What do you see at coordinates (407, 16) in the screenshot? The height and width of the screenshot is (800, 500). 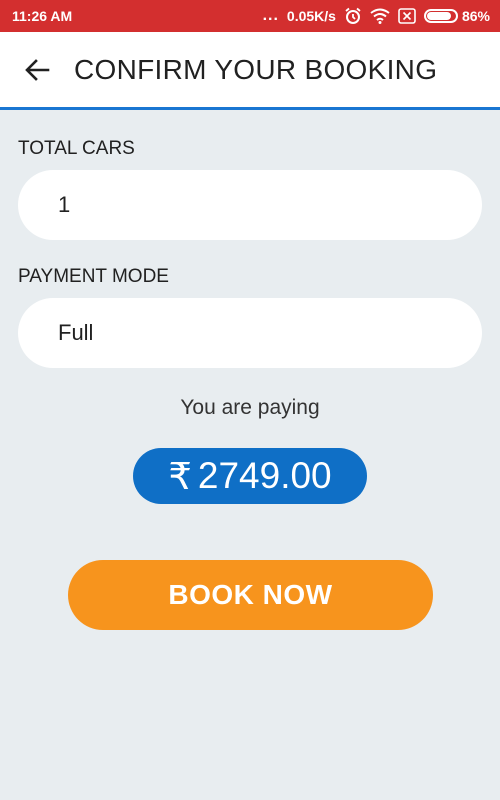 I see `no-sim-icon` at bounding box center [407, 16].